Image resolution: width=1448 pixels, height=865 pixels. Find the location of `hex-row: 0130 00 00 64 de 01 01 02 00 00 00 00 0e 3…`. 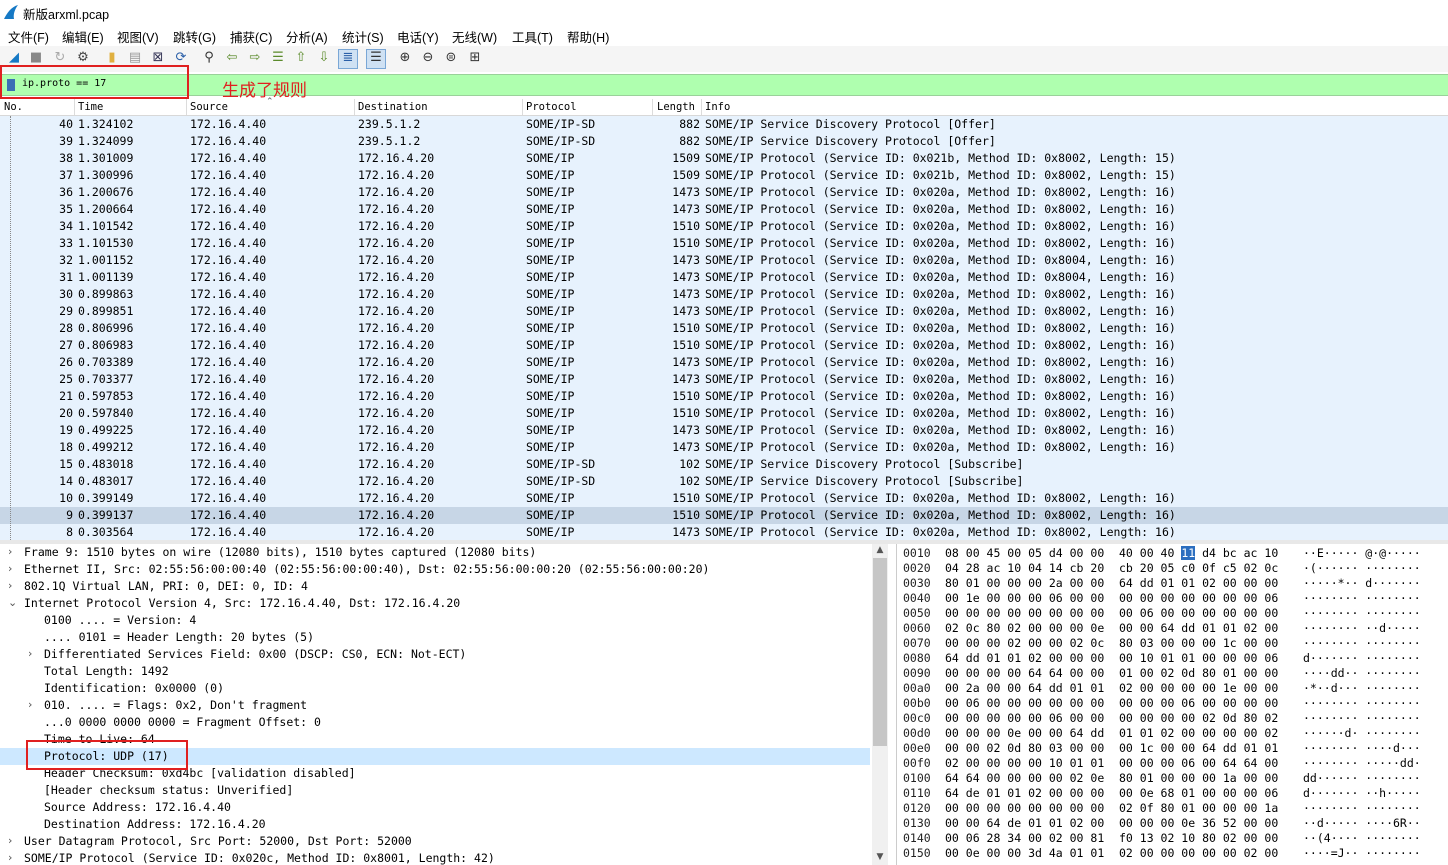

hex-row: 0130 00 00 64 de 01 01 02 00 00 00 00 0e 3… is located at coordinates (1172, 823).